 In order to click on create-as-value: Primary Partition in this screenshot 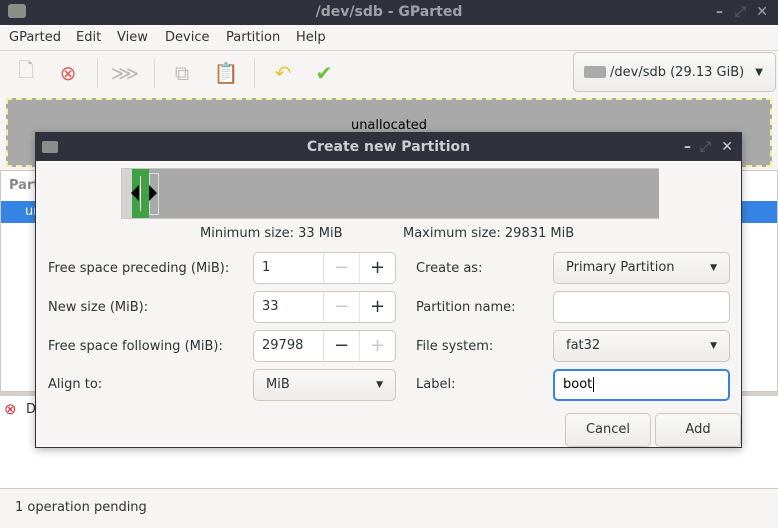, I will do `click(620, 267)`.